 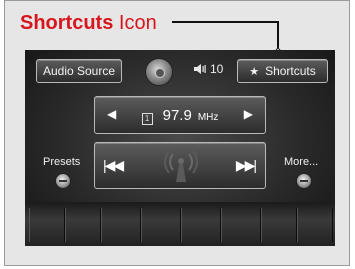 I want to click on frequency-display: 1 97.9 MHz, so click(x=180, y=115).